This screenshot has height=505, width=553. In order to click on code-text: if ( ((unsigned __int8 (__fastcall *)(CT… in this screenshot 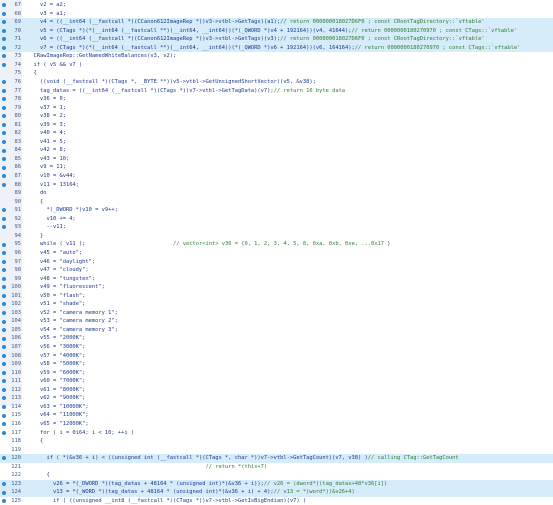, I will do `click(289, 501)`.